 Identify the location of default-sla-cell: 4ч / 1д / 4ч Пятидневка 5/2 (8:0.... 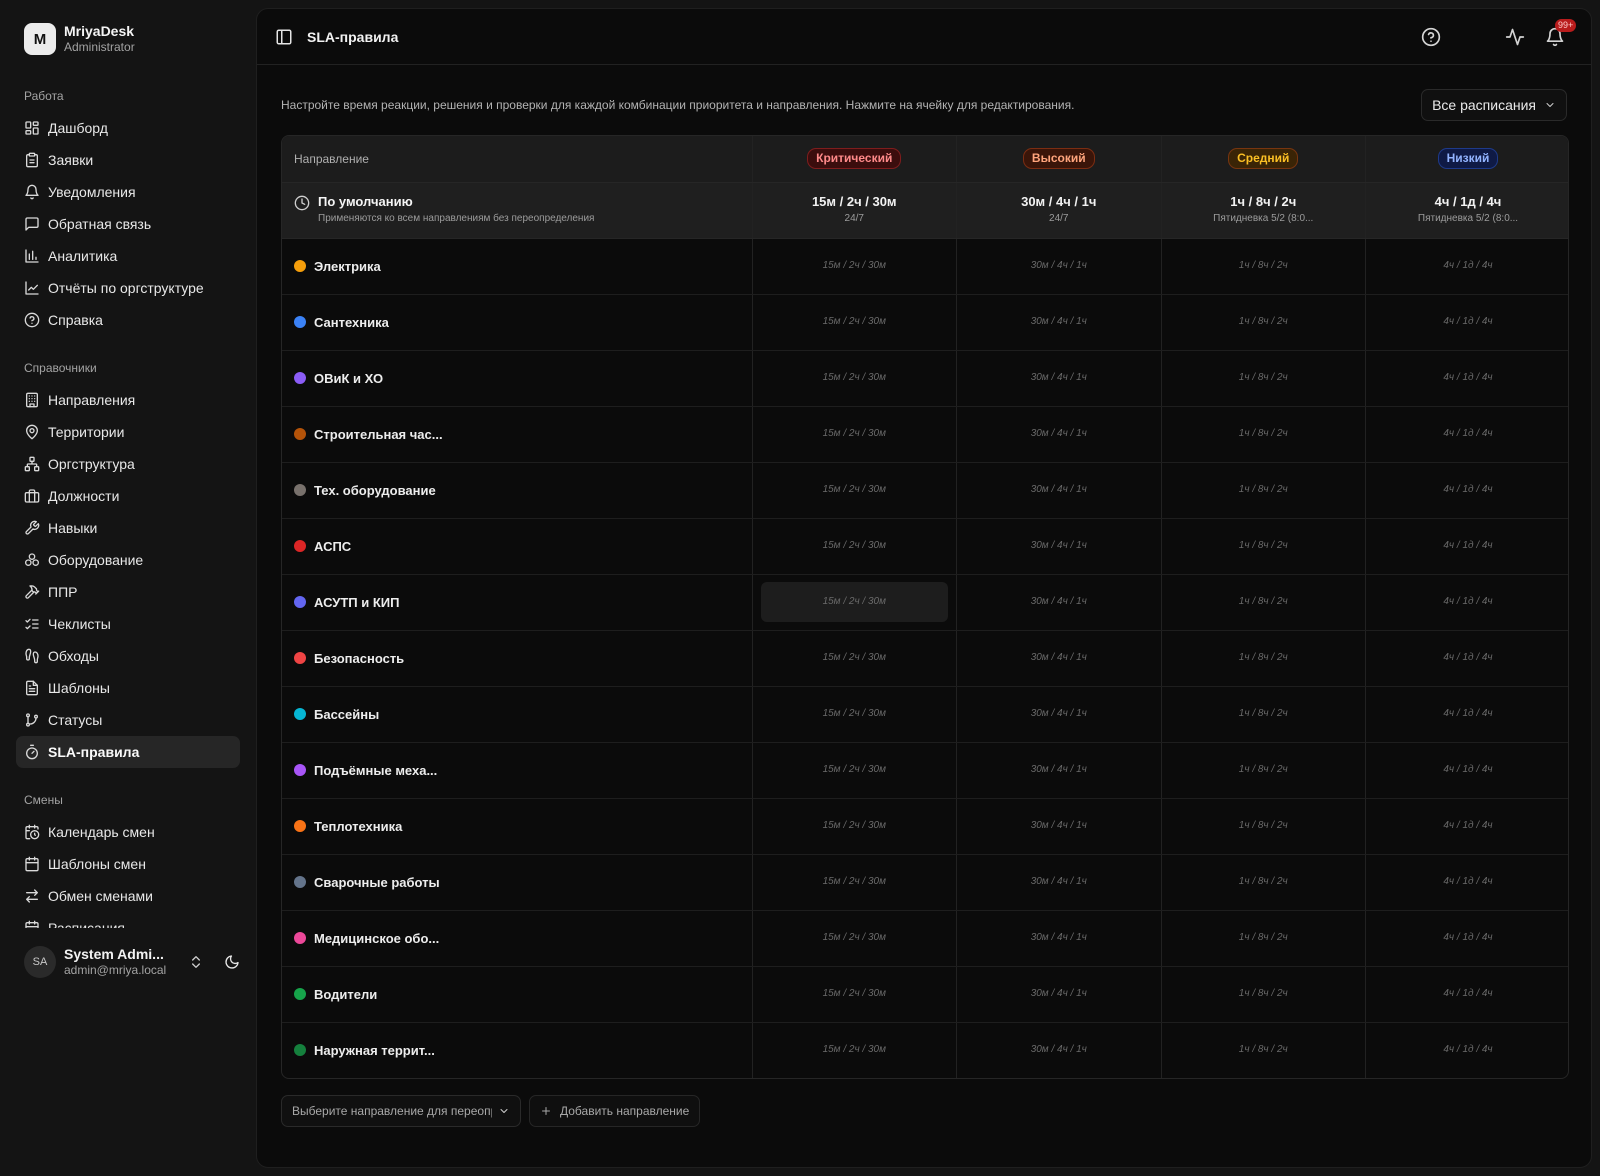
(1466, 210).